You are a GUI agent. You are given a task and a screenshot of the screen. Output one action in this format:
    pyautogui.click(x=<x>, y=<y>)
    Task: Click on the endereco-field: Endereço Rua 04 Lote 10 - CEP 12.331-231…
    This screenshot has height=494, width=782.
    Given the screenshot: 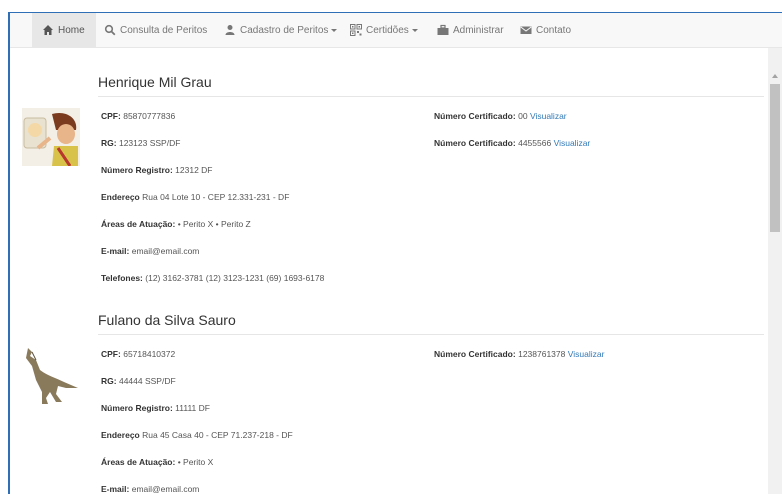 What is the action you would take?
    pyautogui.click(x=195, y=197)
    